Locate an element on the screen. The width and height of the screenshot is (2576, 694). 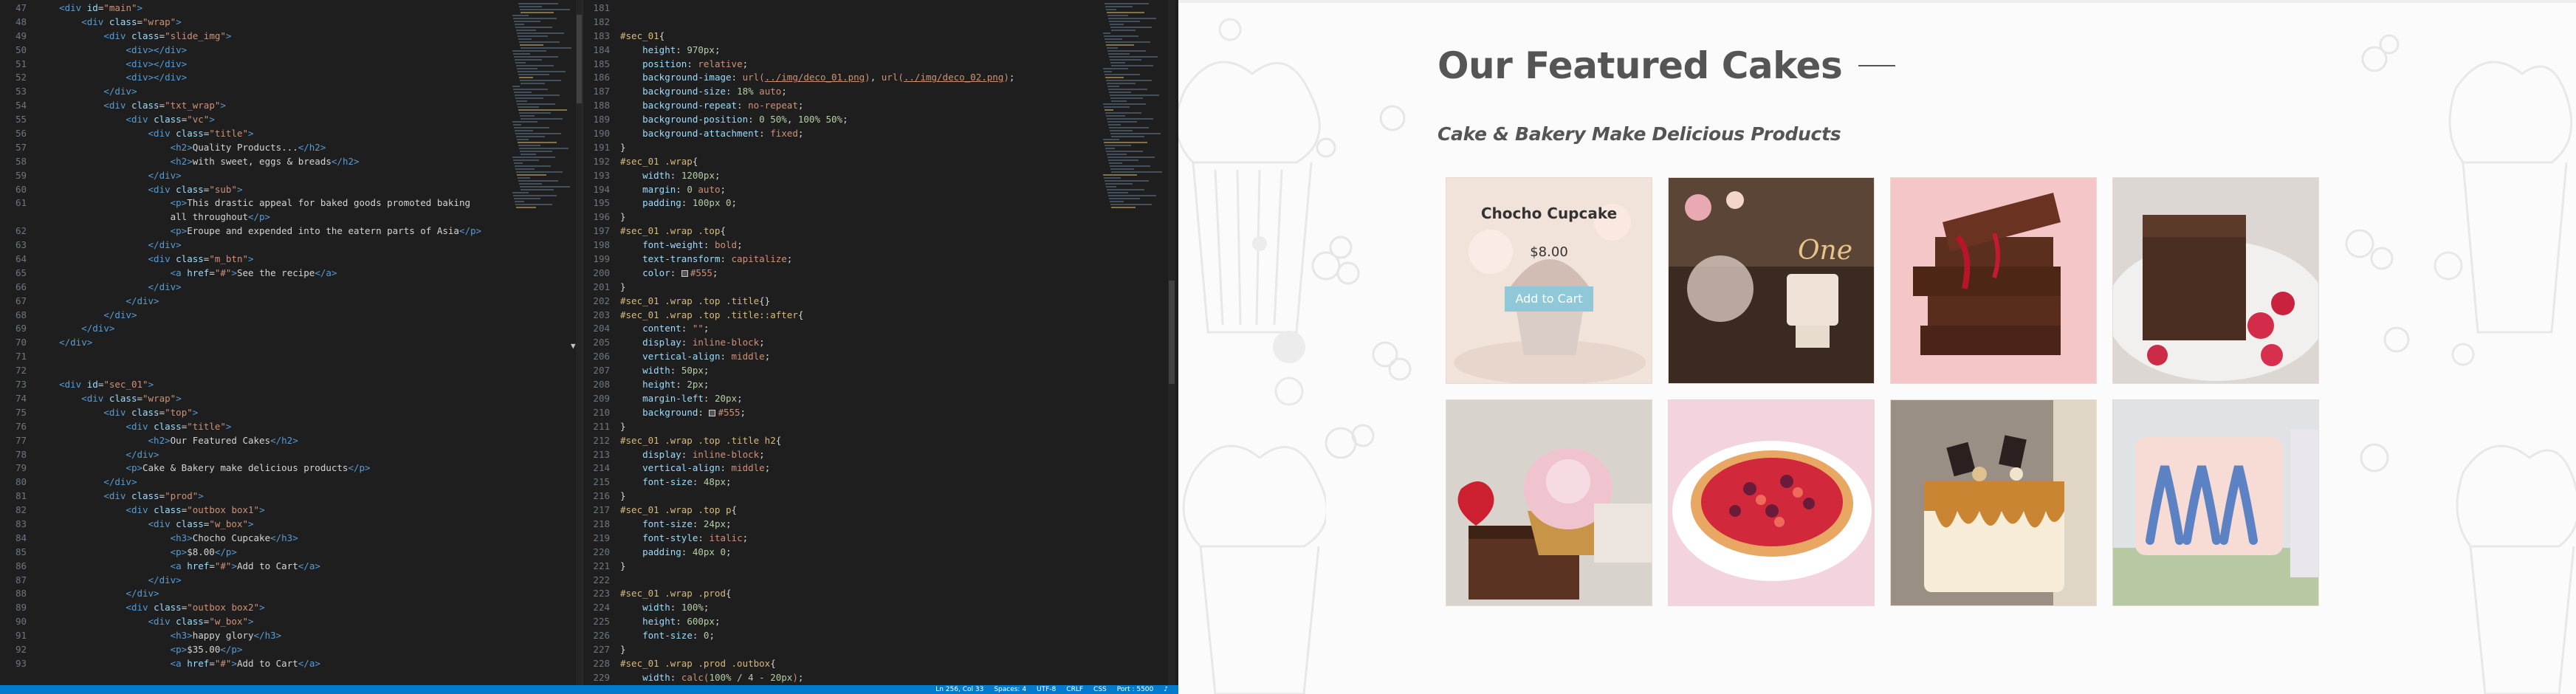
code-line: 194 margin: 0 auto; is located at coordinates (881, 190).